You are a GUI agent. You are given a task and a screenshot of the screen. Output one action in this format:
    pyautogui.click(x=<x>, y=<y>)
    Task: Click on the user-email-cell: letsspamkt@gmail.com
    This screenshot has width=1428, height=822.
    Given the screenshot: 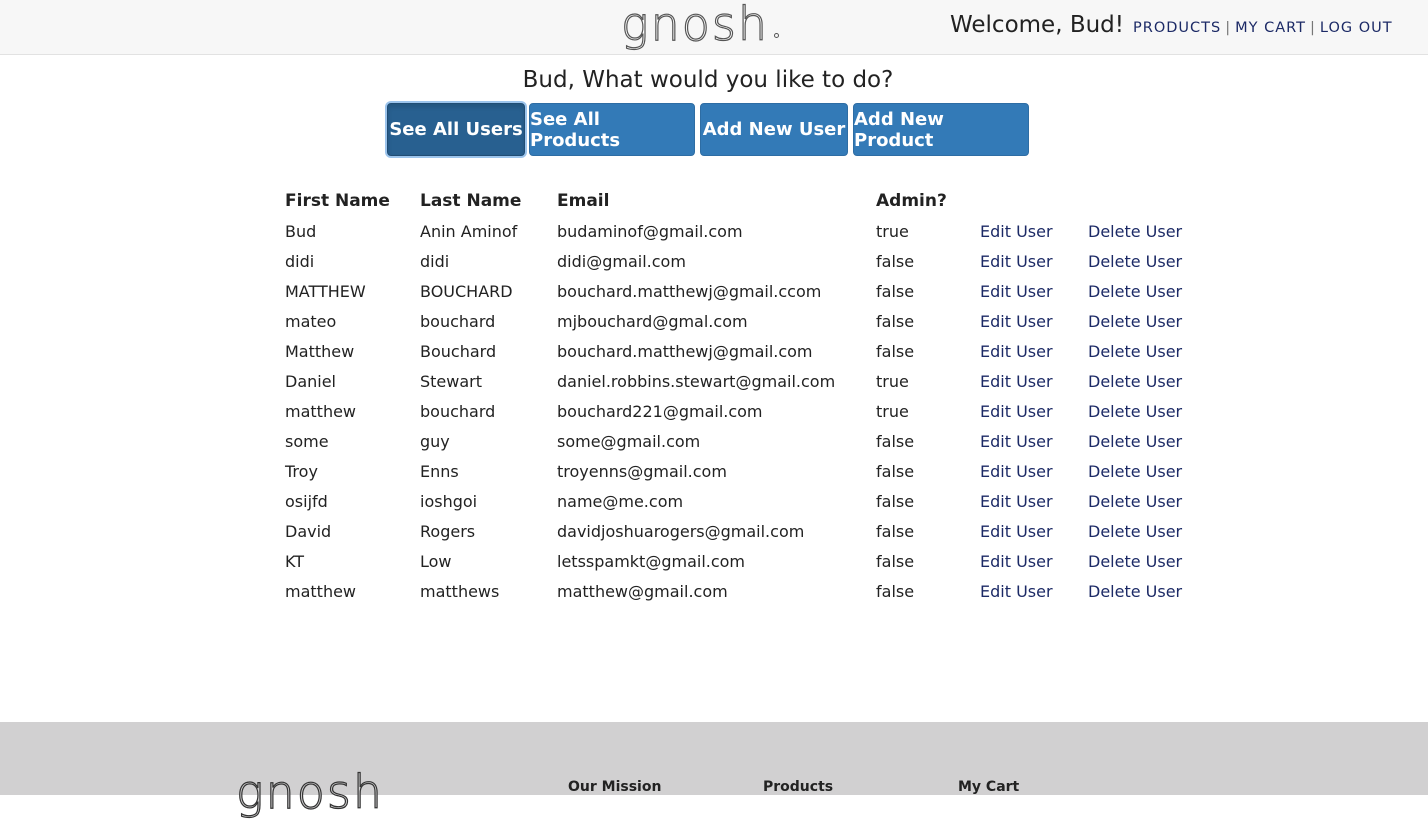 What is the action you would take?
    pyautogui.click(x=716, y=561)
    